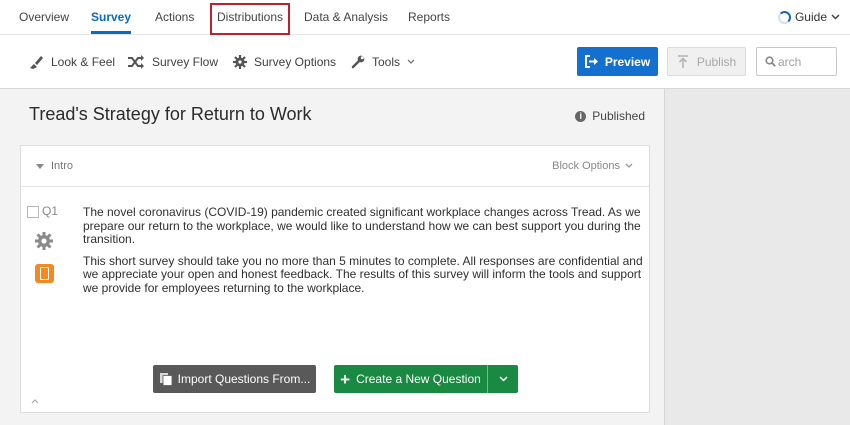  I want to click on paint-brush-icon, so click(36, 62).